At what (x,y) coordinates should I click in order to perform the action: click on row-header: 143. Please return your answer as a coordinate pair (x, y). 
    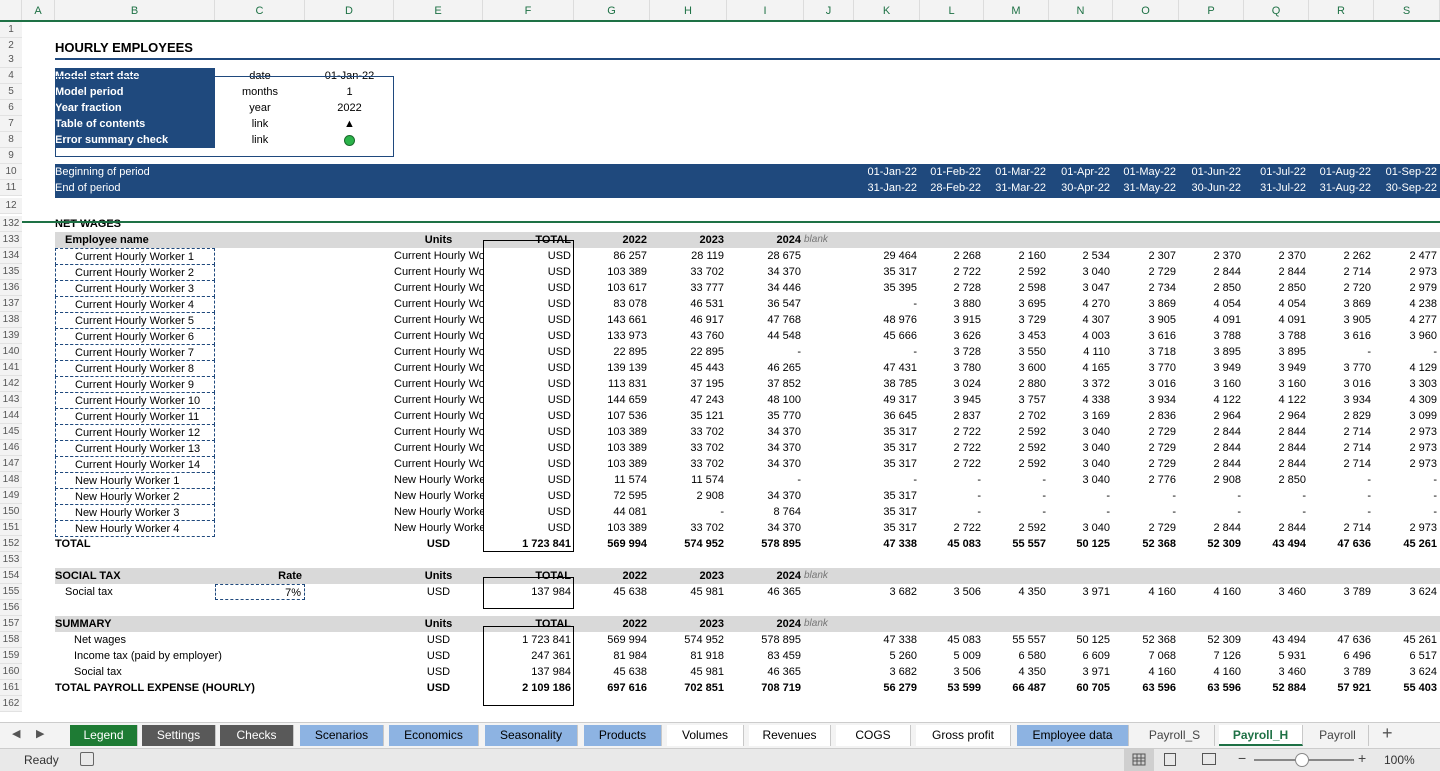
    Looking at the image, I should click on (11, 400).